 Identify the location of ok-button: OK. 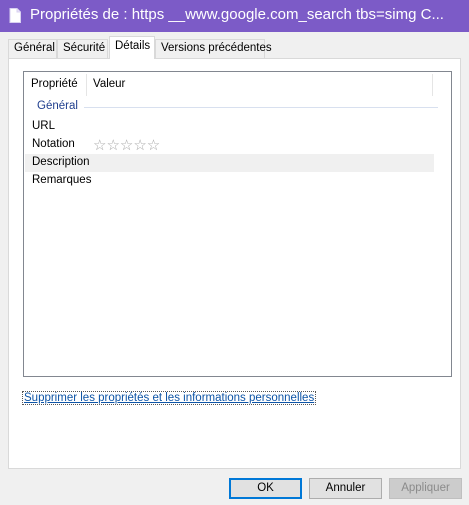
(265, 488).